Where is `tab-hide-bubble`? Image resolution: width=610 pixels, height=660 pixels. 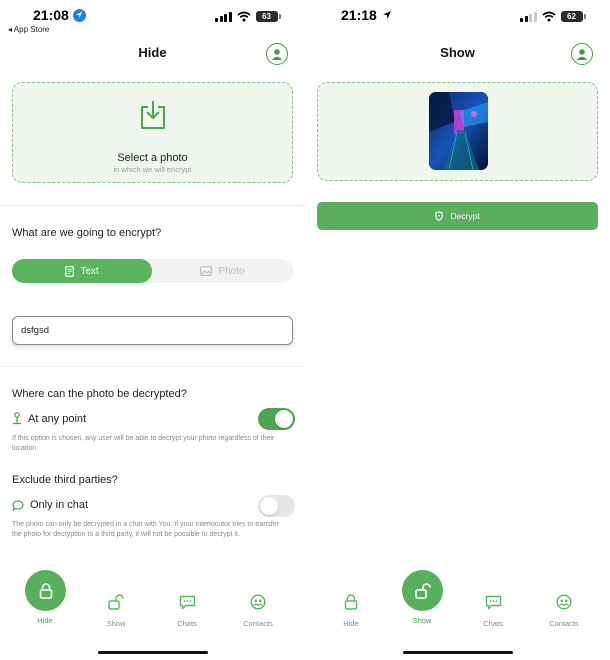 tab-hide-bubble is located at coordinates (45, 590).